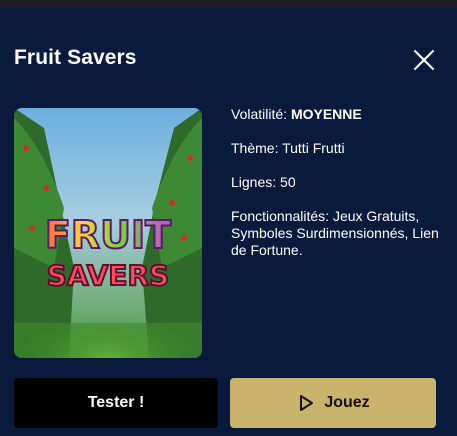 The height and width of the screenshot is (436, 457). I want to click on play-icon, so click(306, 403).